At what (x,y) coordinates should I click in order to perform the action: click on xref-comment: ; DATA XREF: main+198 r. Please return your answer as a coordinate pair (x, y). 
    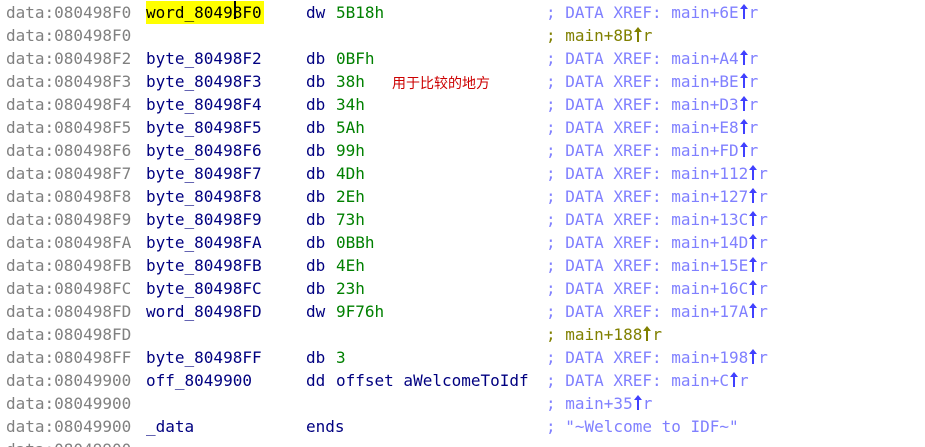
    Looking at the image, I should click on (657, 357).